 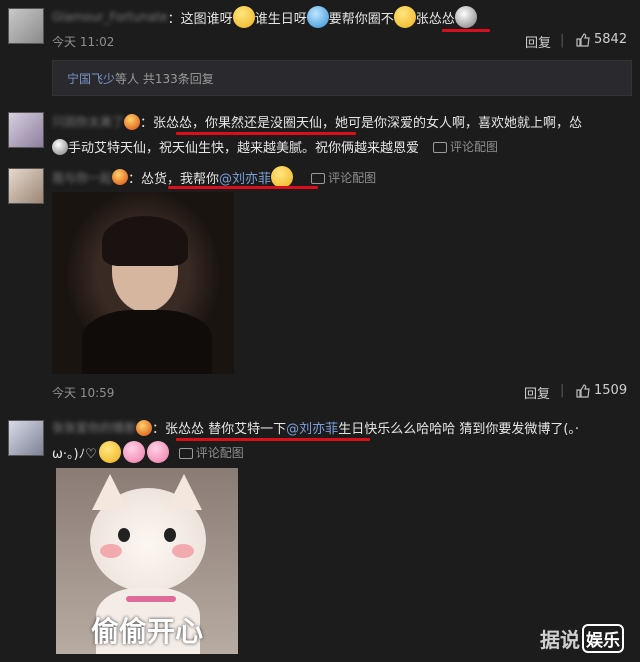 I want to click on watermark: 据说 娱乐, so click(x=582, y=638).